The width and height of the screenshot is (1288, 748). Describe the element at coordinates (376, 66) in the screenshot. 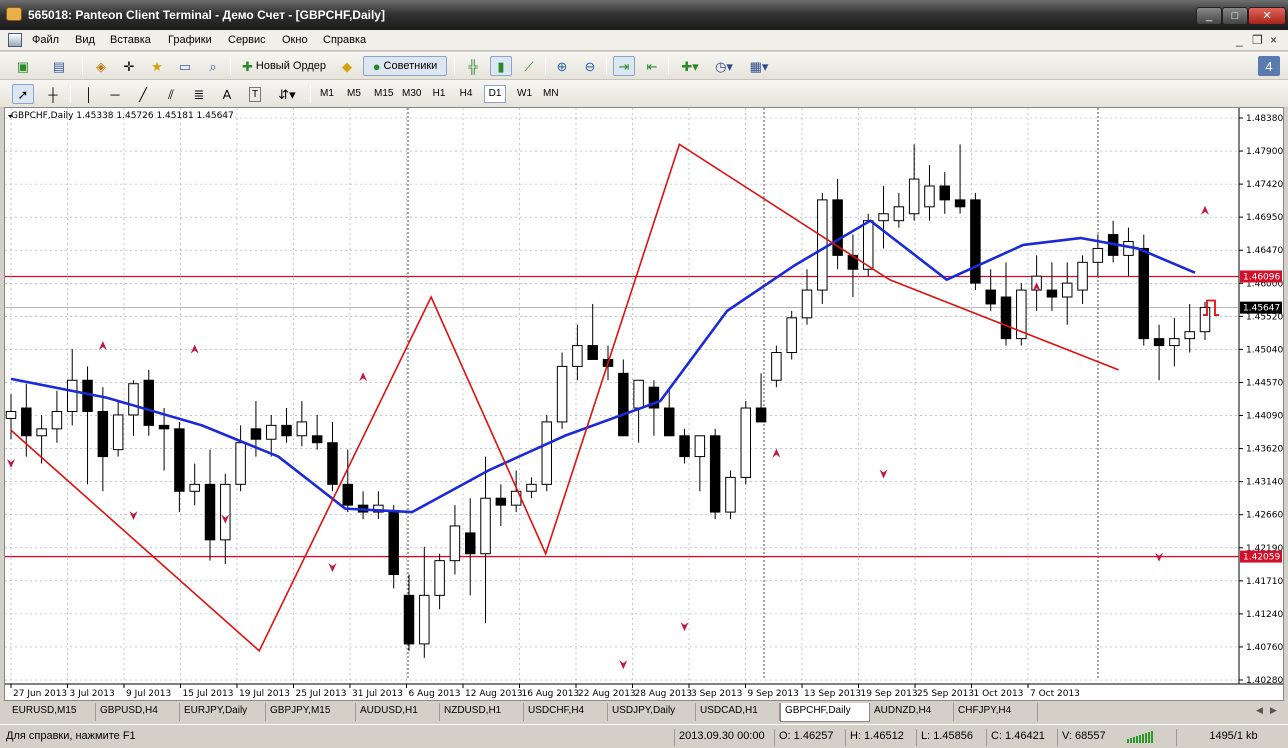

I see `advisors-icon: ●` at that location.